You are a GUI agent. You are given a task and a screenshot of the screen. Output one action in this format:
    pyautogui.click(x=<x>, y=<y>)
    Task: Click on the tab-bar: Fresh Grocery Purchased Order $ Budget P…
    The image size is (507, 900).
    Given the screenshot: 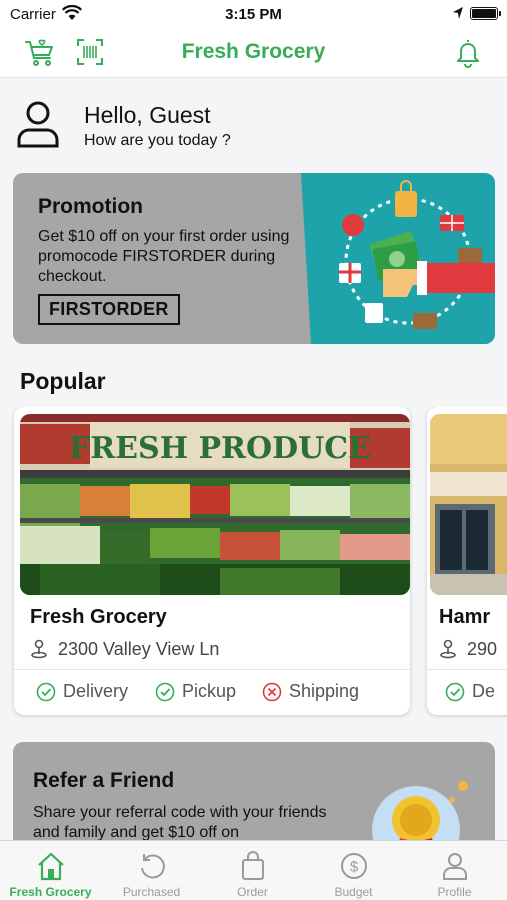 What is the action you would take?
    pyautogui.click(x=253, y=870)
    